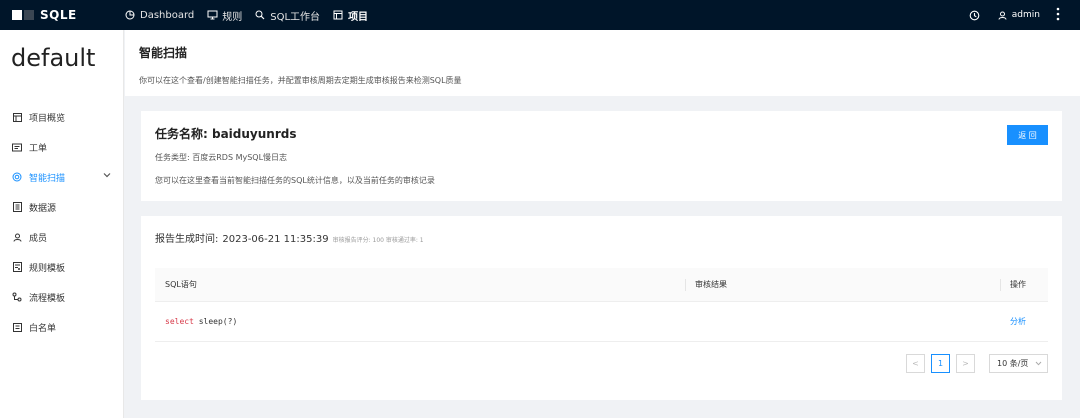  Describe the element at coordinates (23, 15) in the screenshot. I see `sqle-logo-icon` at that location.